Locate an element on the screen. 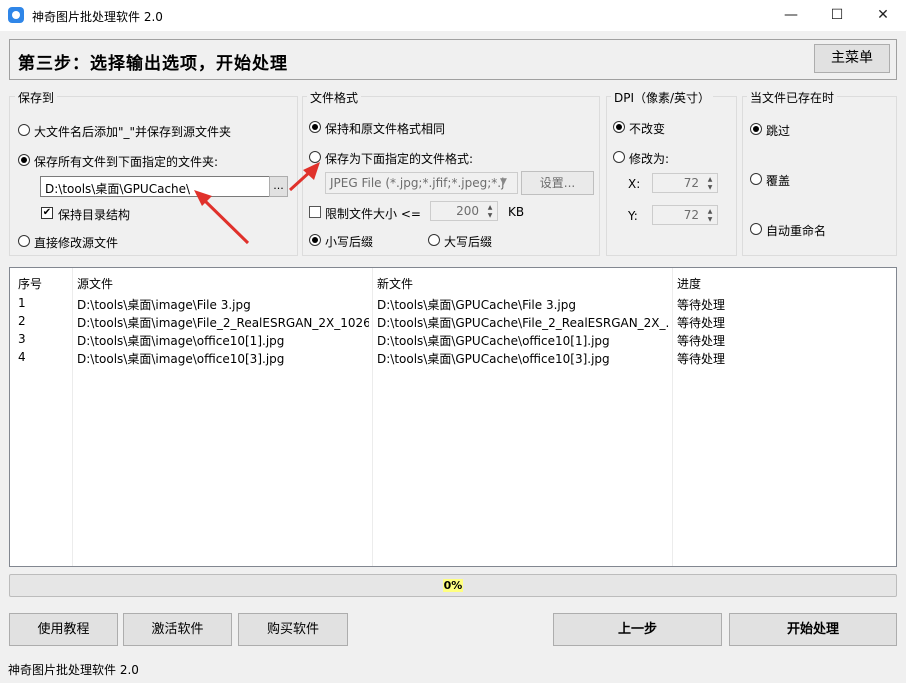 The height and width of the screenshot is (683, 906). step-header: 第三步：选择输出选项，开始处理 主菜单 is located at coordinates (453, 59).